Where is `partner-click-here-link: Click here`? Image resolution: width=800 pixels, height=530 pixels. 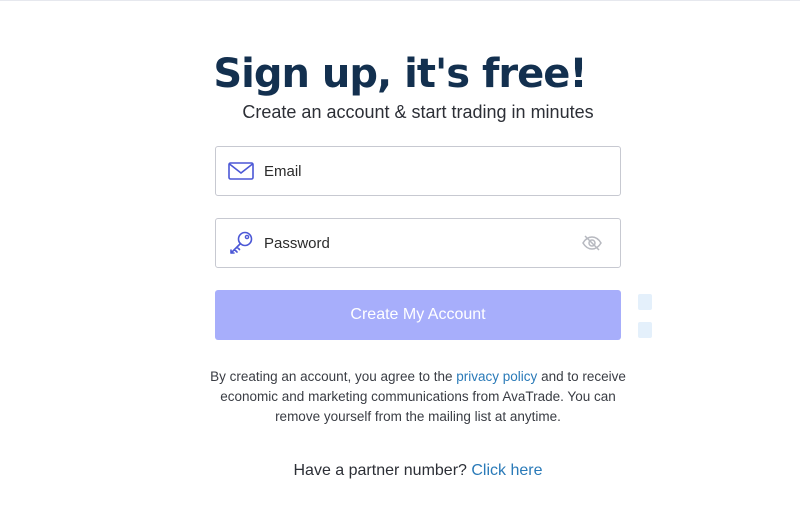
partner-click-here-link: Click here is located at coordinates (506, 470).